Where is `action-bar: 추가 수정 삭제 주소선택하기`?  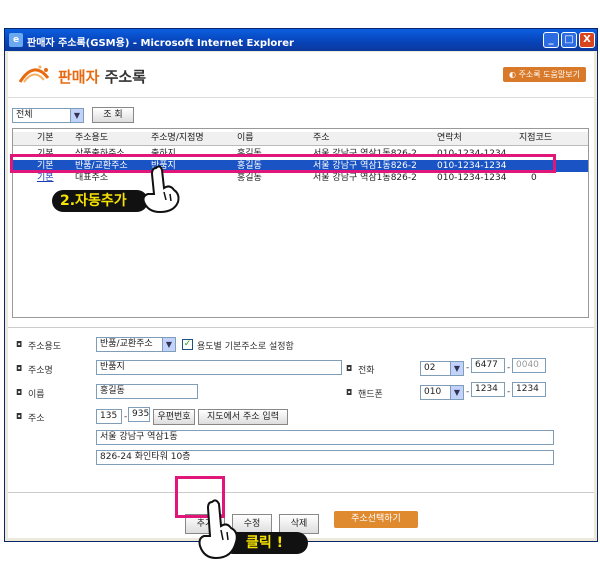 action-bar: 추가 수정 삭제 주소선택하기 is located at coordinates (301, 515).